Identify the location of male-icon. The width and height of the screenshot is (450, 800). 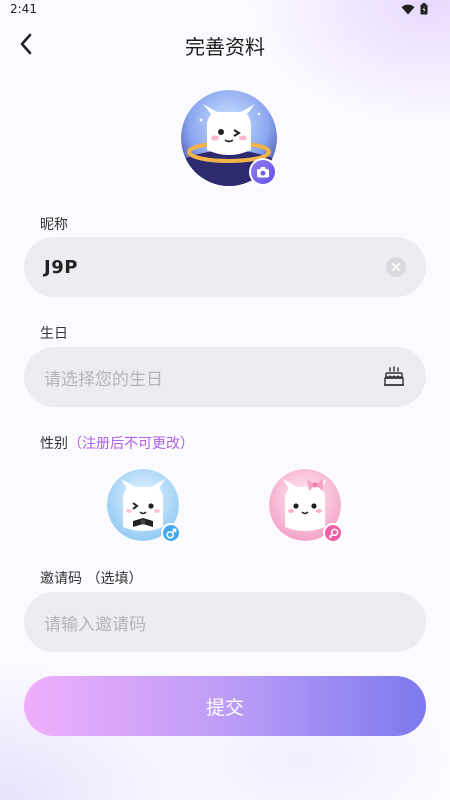
(171, 533).